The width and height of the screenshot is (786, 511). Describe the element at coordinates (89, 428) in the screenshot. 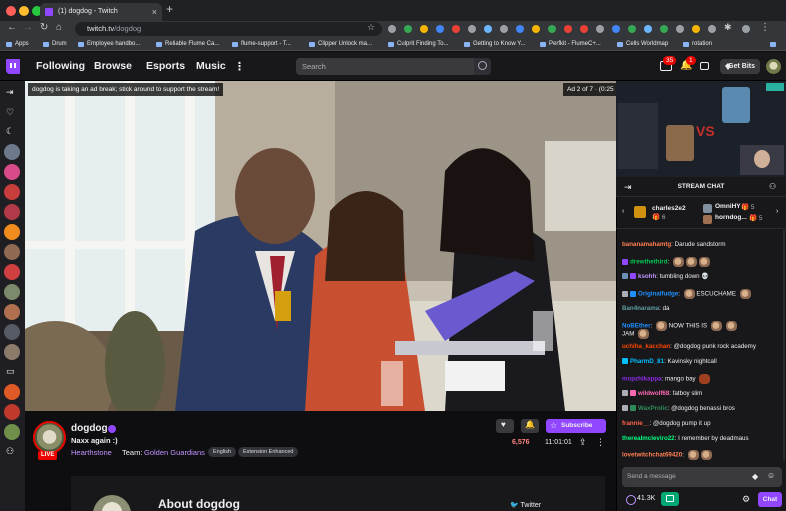

I see `channel-name: dogdog` at that location.